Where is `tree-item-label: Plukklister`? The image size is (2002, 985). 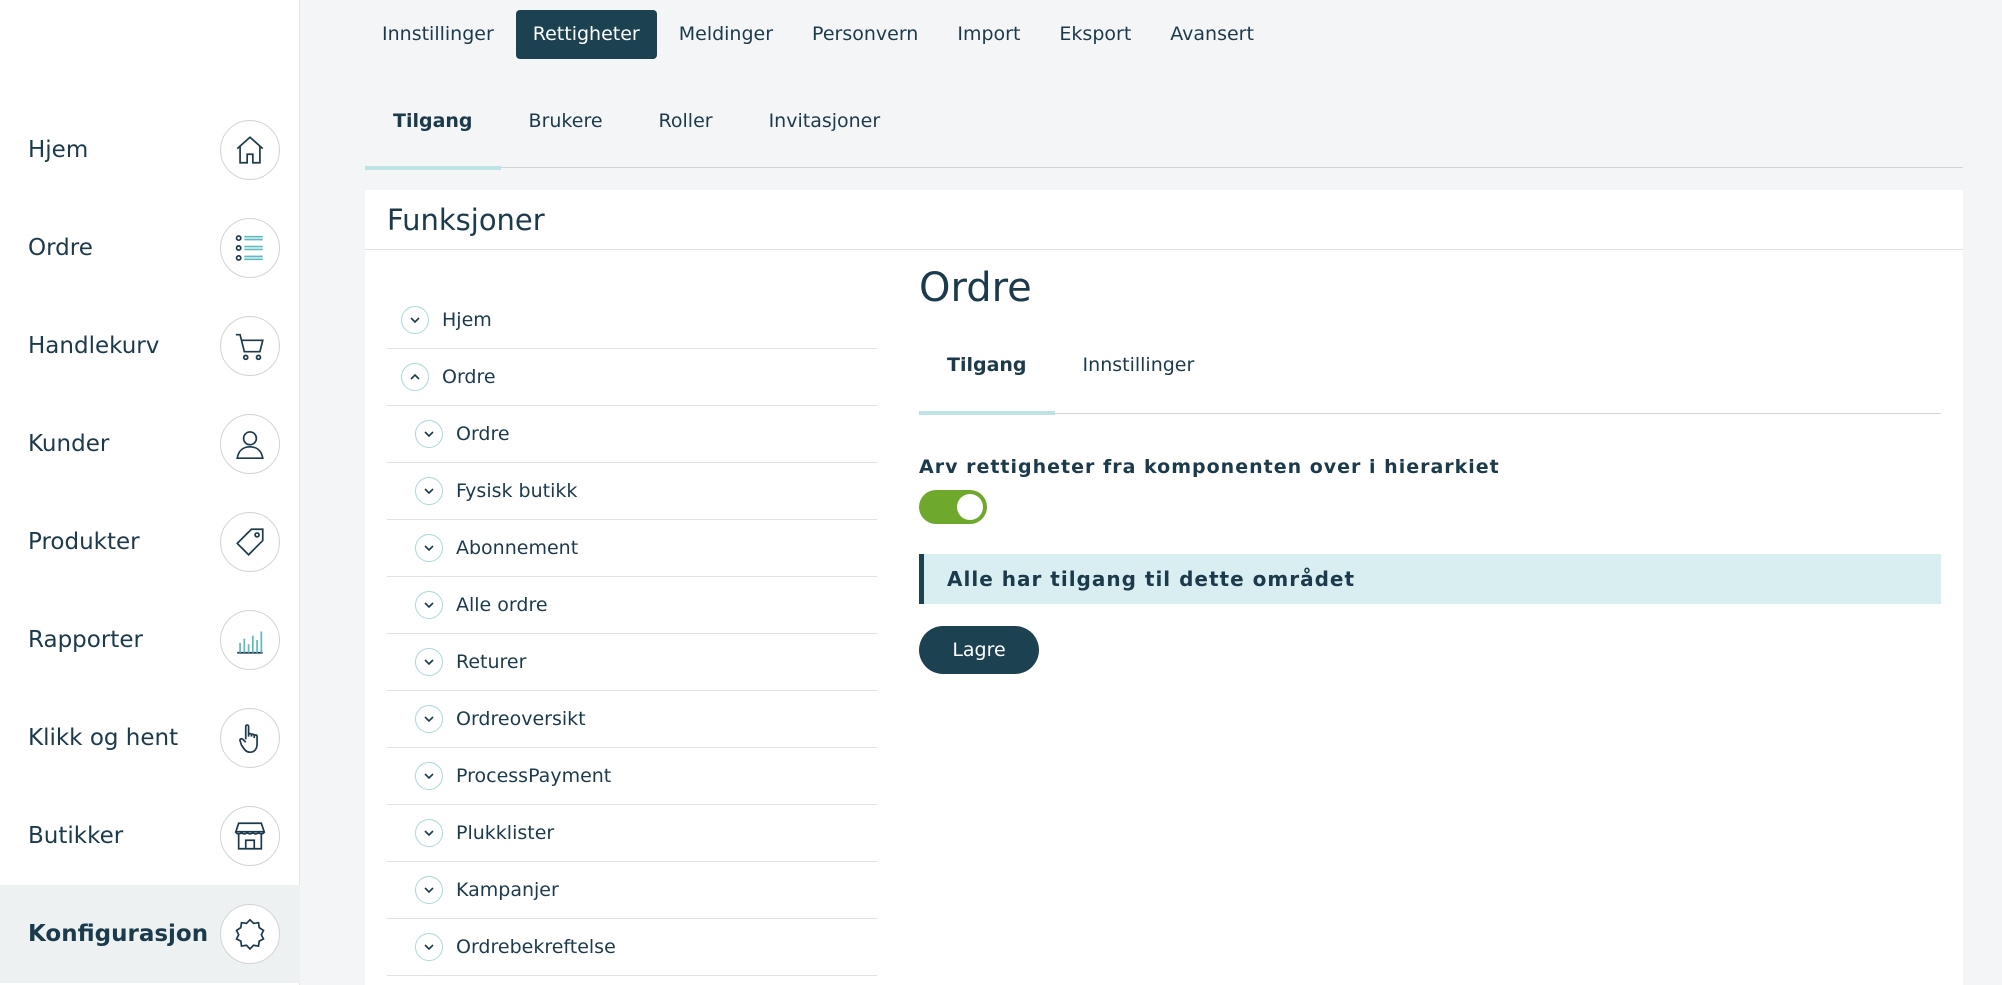
tree-item-label: Plukklister is located at coordinates (505, 833).